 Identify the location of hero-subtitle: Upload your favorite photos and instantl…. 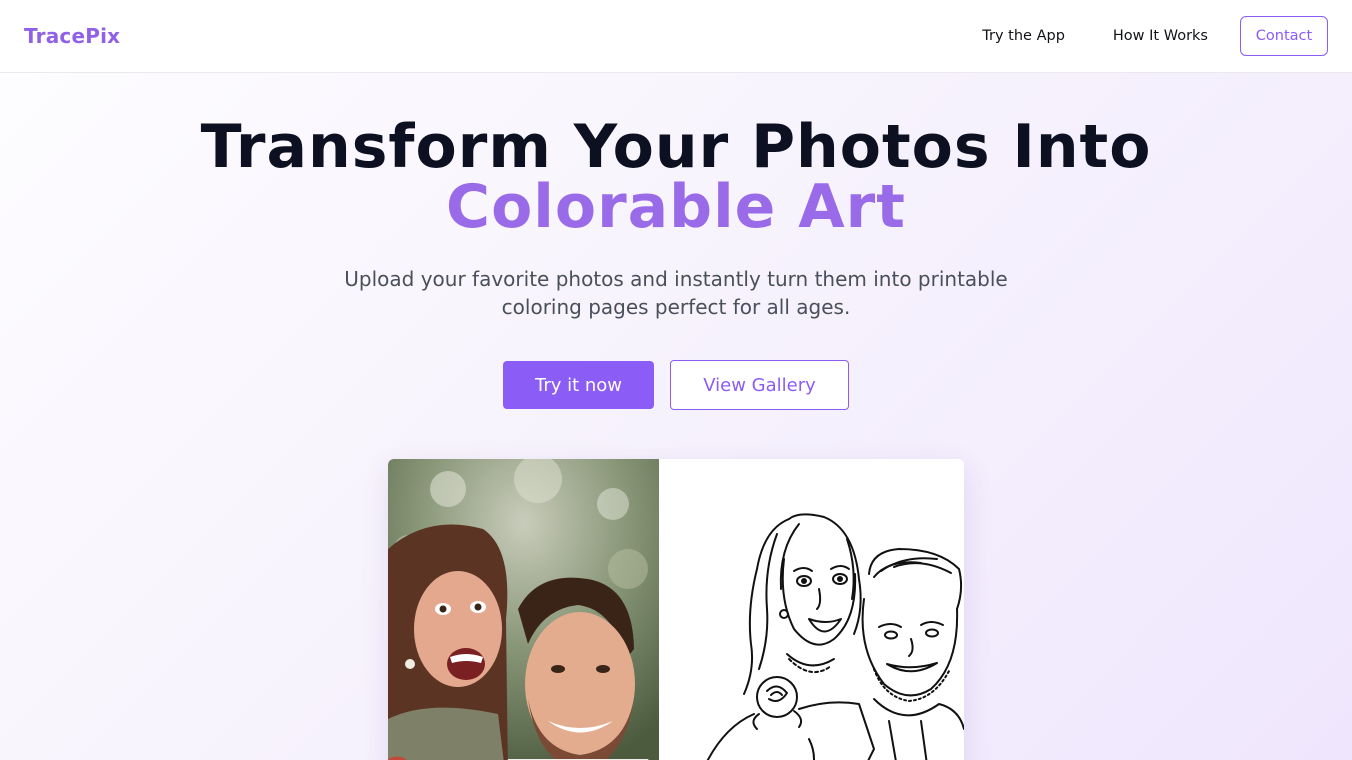
(676, 293).